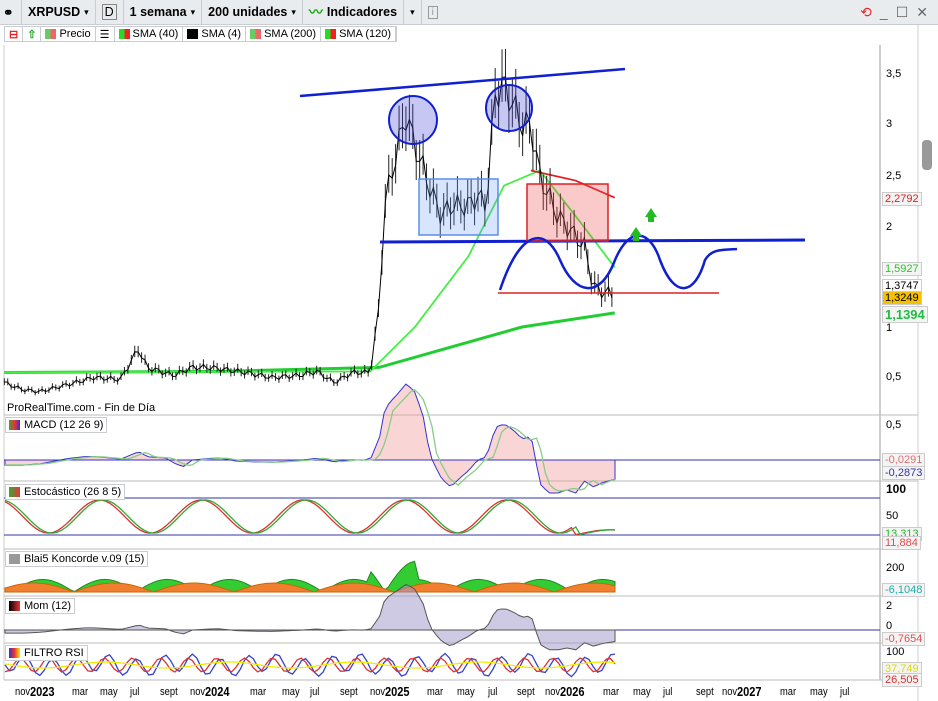 The width and height of the screenshot is (938, 701). I want to click on mom-tick: 2, so click(889, 606).